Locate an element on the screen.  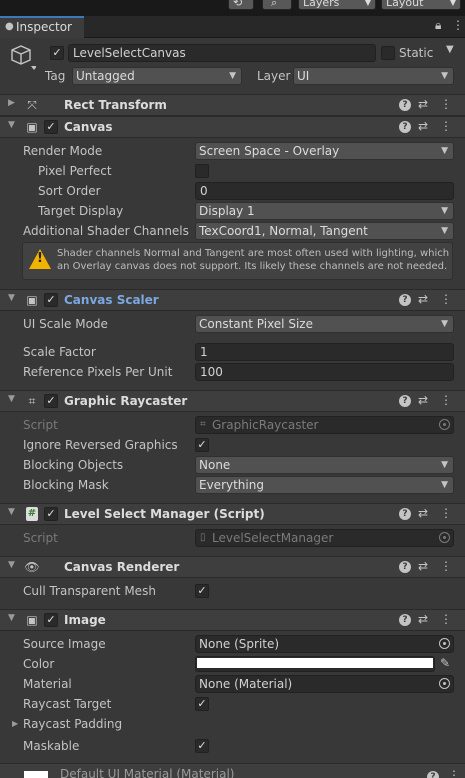
component-canvas-renderer: ▼ 👁︎ Canvas Renderer ? ⇄ ⋮ is located at coordinates (232, 567).